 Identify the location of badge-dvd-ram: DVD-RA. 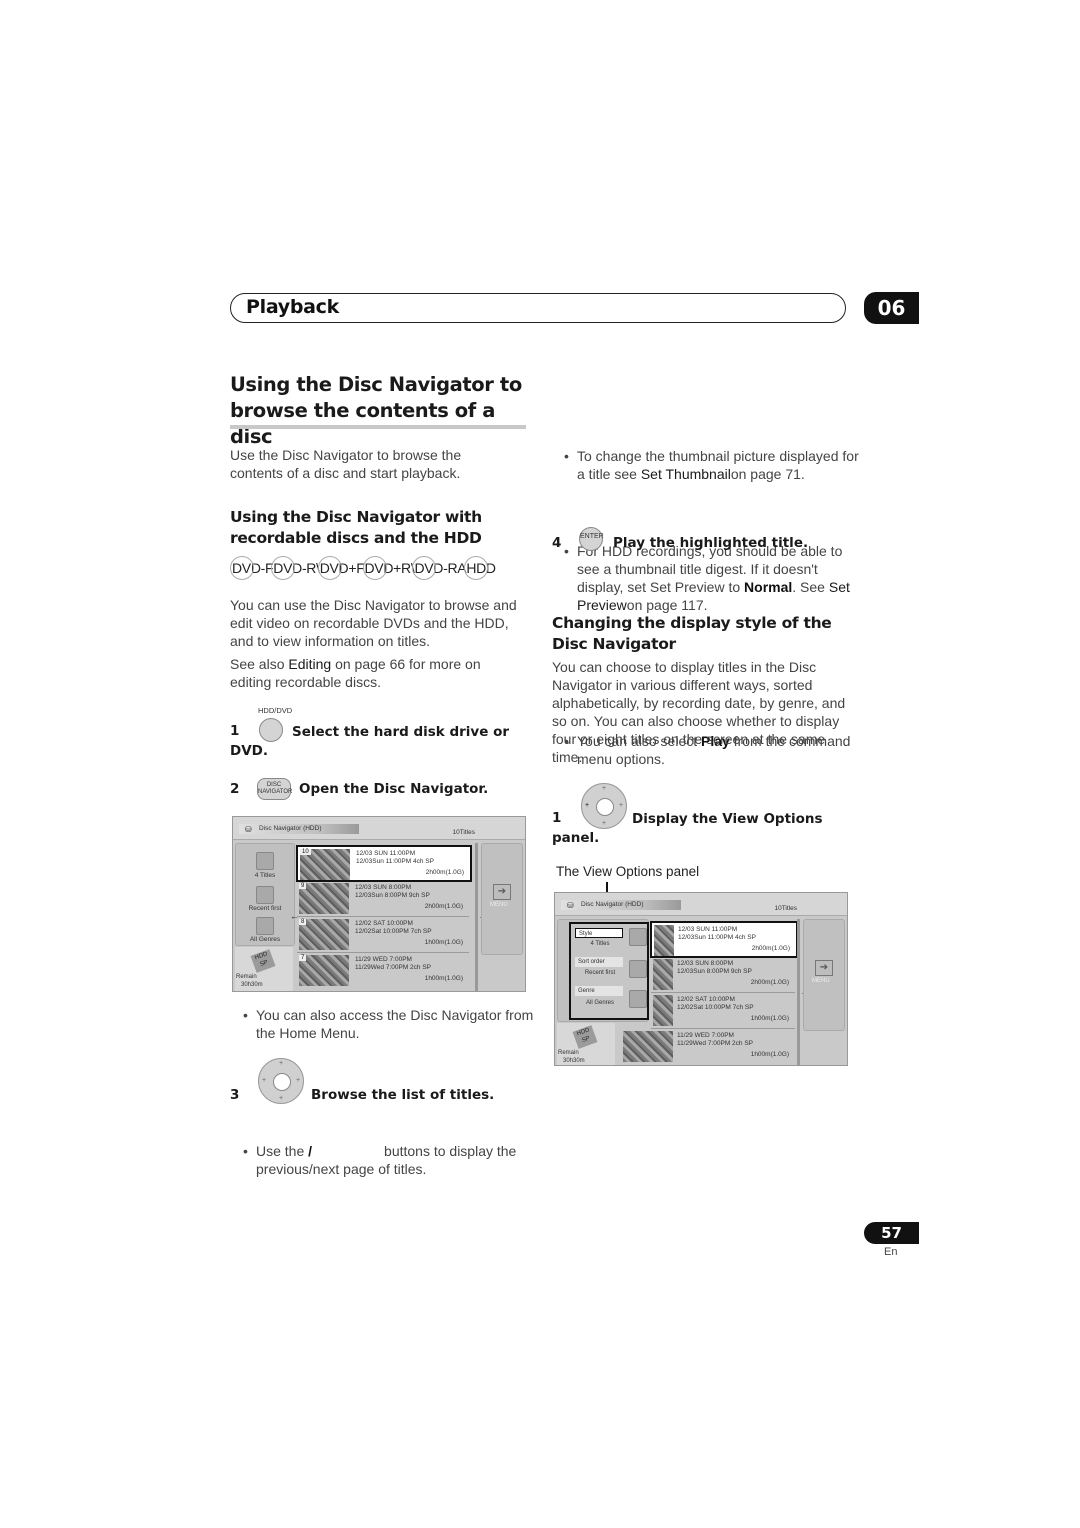
(439, 568).